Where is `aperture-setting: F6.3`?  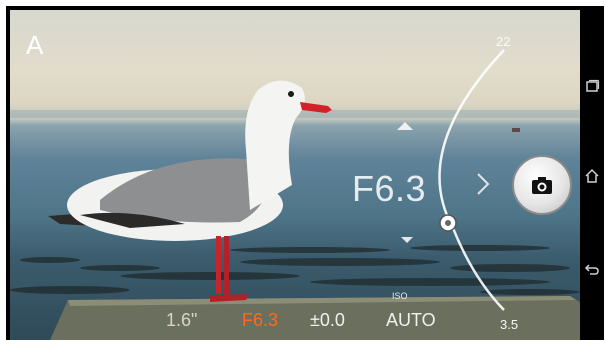
aperture-setting: F6.3 is located at coordinates (260, 320).